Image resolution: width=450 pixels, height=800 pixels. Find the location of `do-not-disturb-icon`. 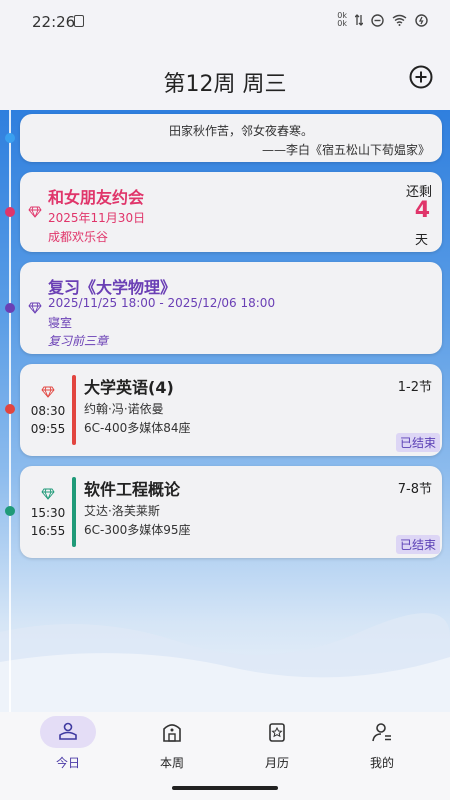

do-not-disturb-icon is located at coordinates (377, 20).